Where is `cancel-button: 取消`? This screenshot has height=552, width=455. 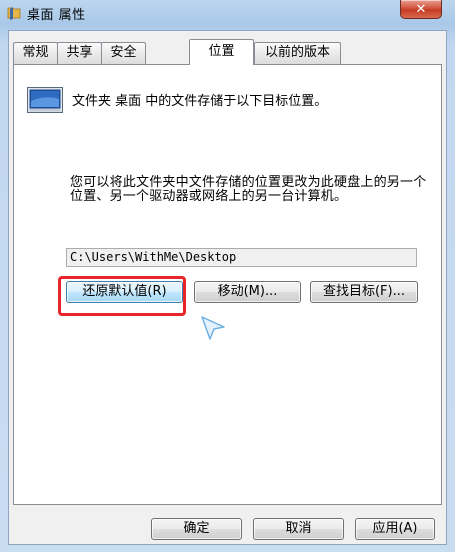 cancel-button: 取消 is located at coordinates (298, 529).